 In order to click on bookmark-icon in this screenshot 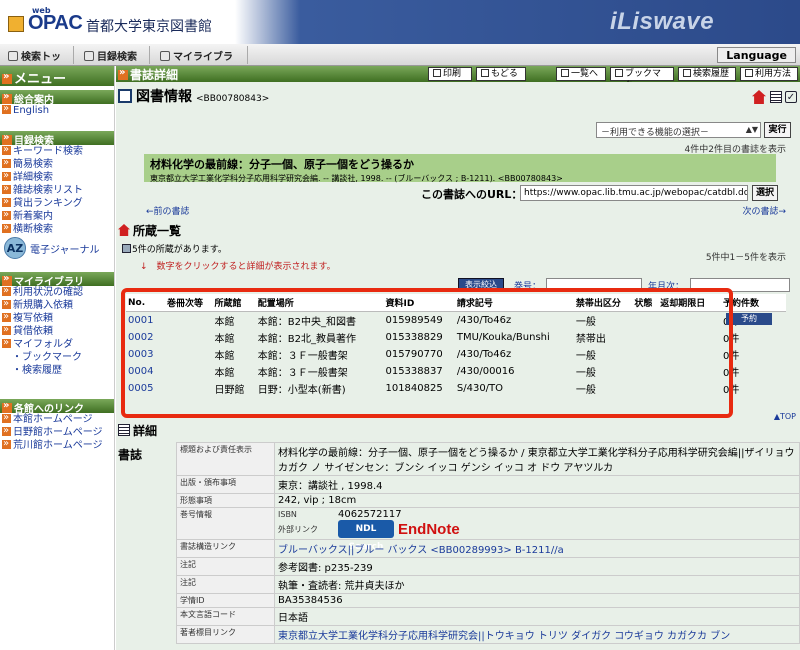, I will do `click(619, 73)`.